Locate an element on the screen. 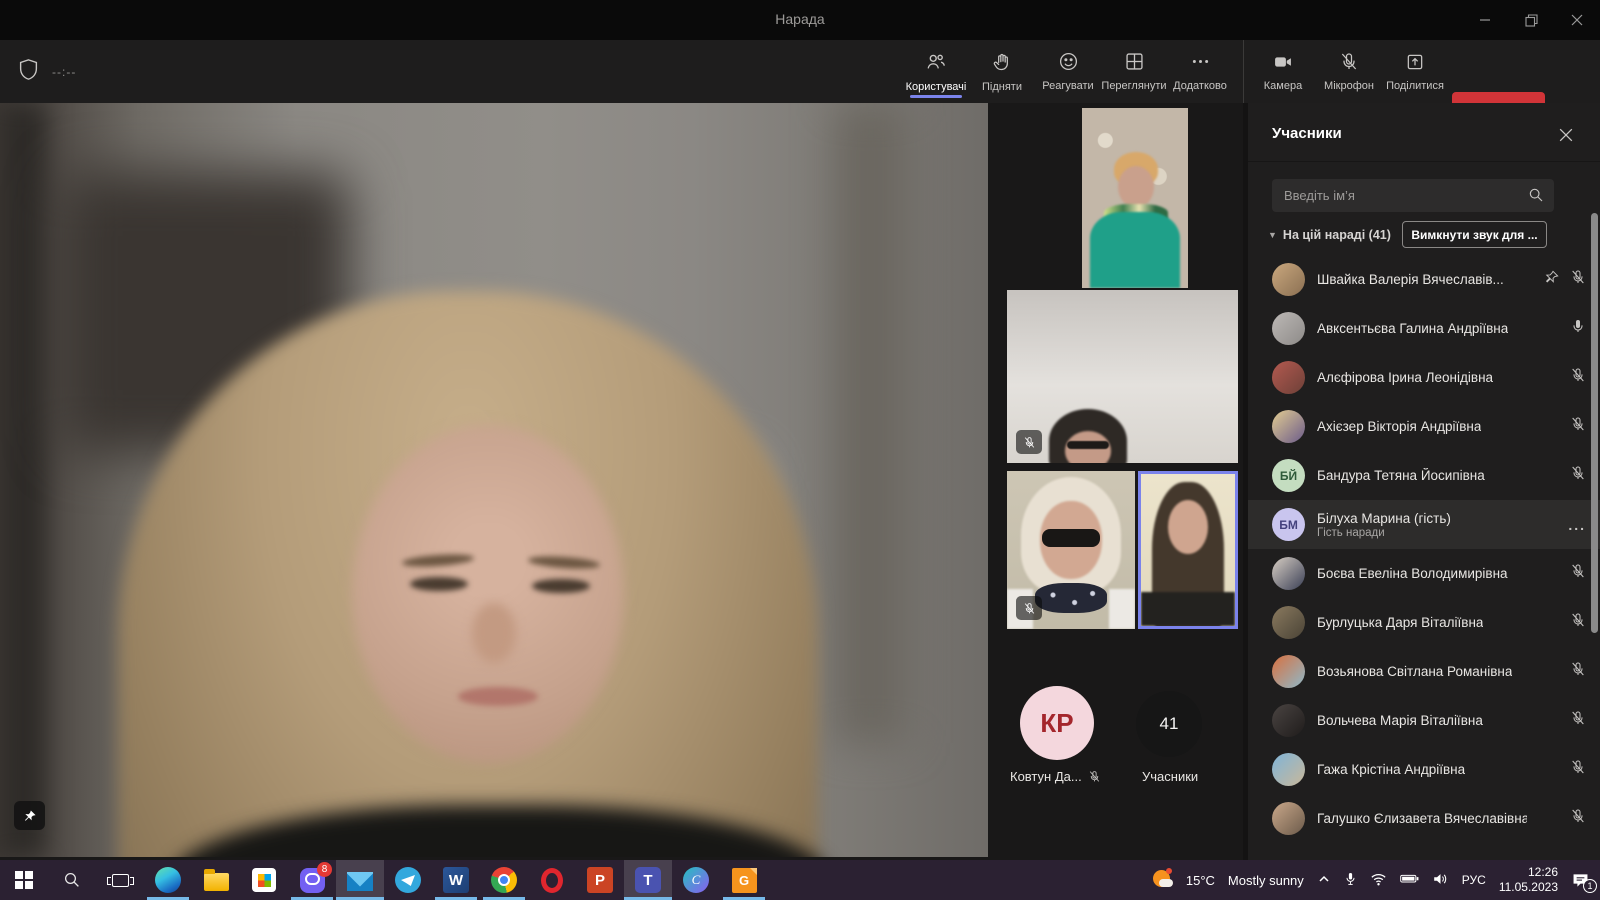 This screenshot has width=1600, height=900. tray-chevron-up-icon is located at coordinates (1324, 880).